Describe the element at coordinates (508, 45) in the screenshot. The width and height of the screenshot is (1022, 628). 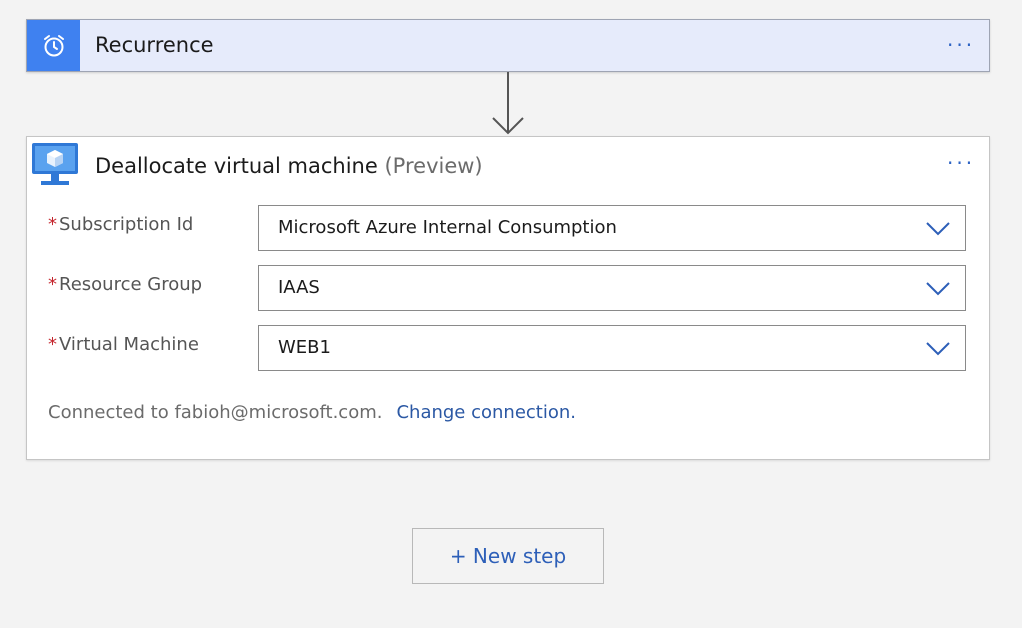
I see `recurrence-card: Recurrence ···` at that location.